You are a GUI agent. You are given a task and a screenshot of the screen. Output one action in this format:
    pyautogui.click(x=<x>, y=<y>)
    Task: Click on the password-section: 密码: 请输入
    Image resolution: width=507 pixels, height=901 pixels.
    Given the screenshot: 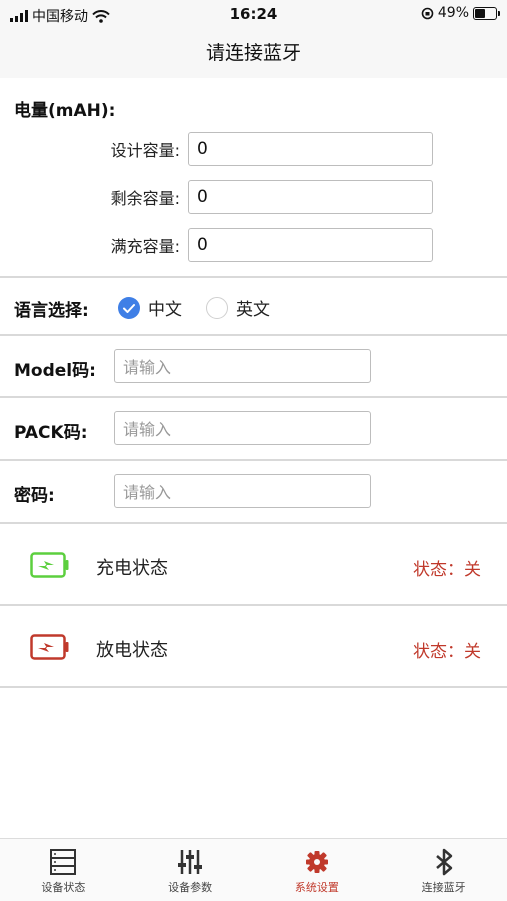 What is the action you would take?
    pyautogui.click(x=253, y=491)
    